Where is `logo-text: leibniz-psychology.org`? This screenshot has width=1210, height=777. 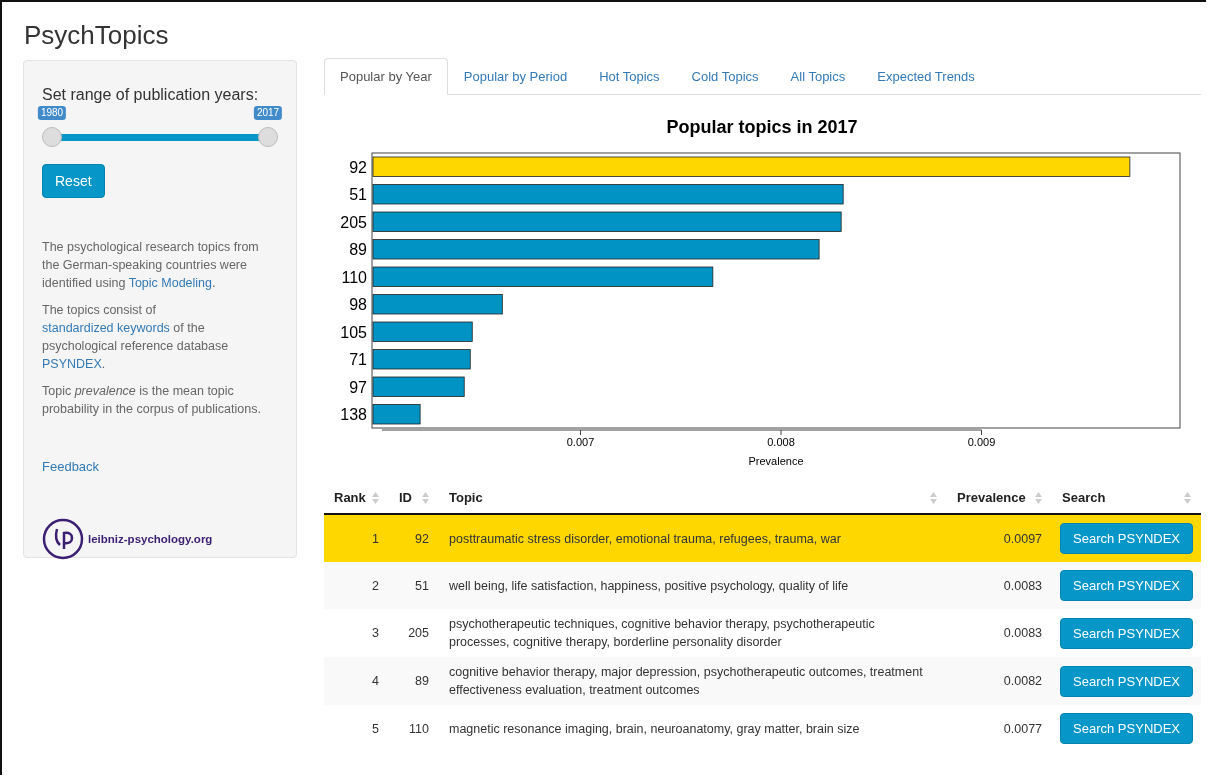
logo-text: leibniz-psychology.org is located at coordinates (150, 539).